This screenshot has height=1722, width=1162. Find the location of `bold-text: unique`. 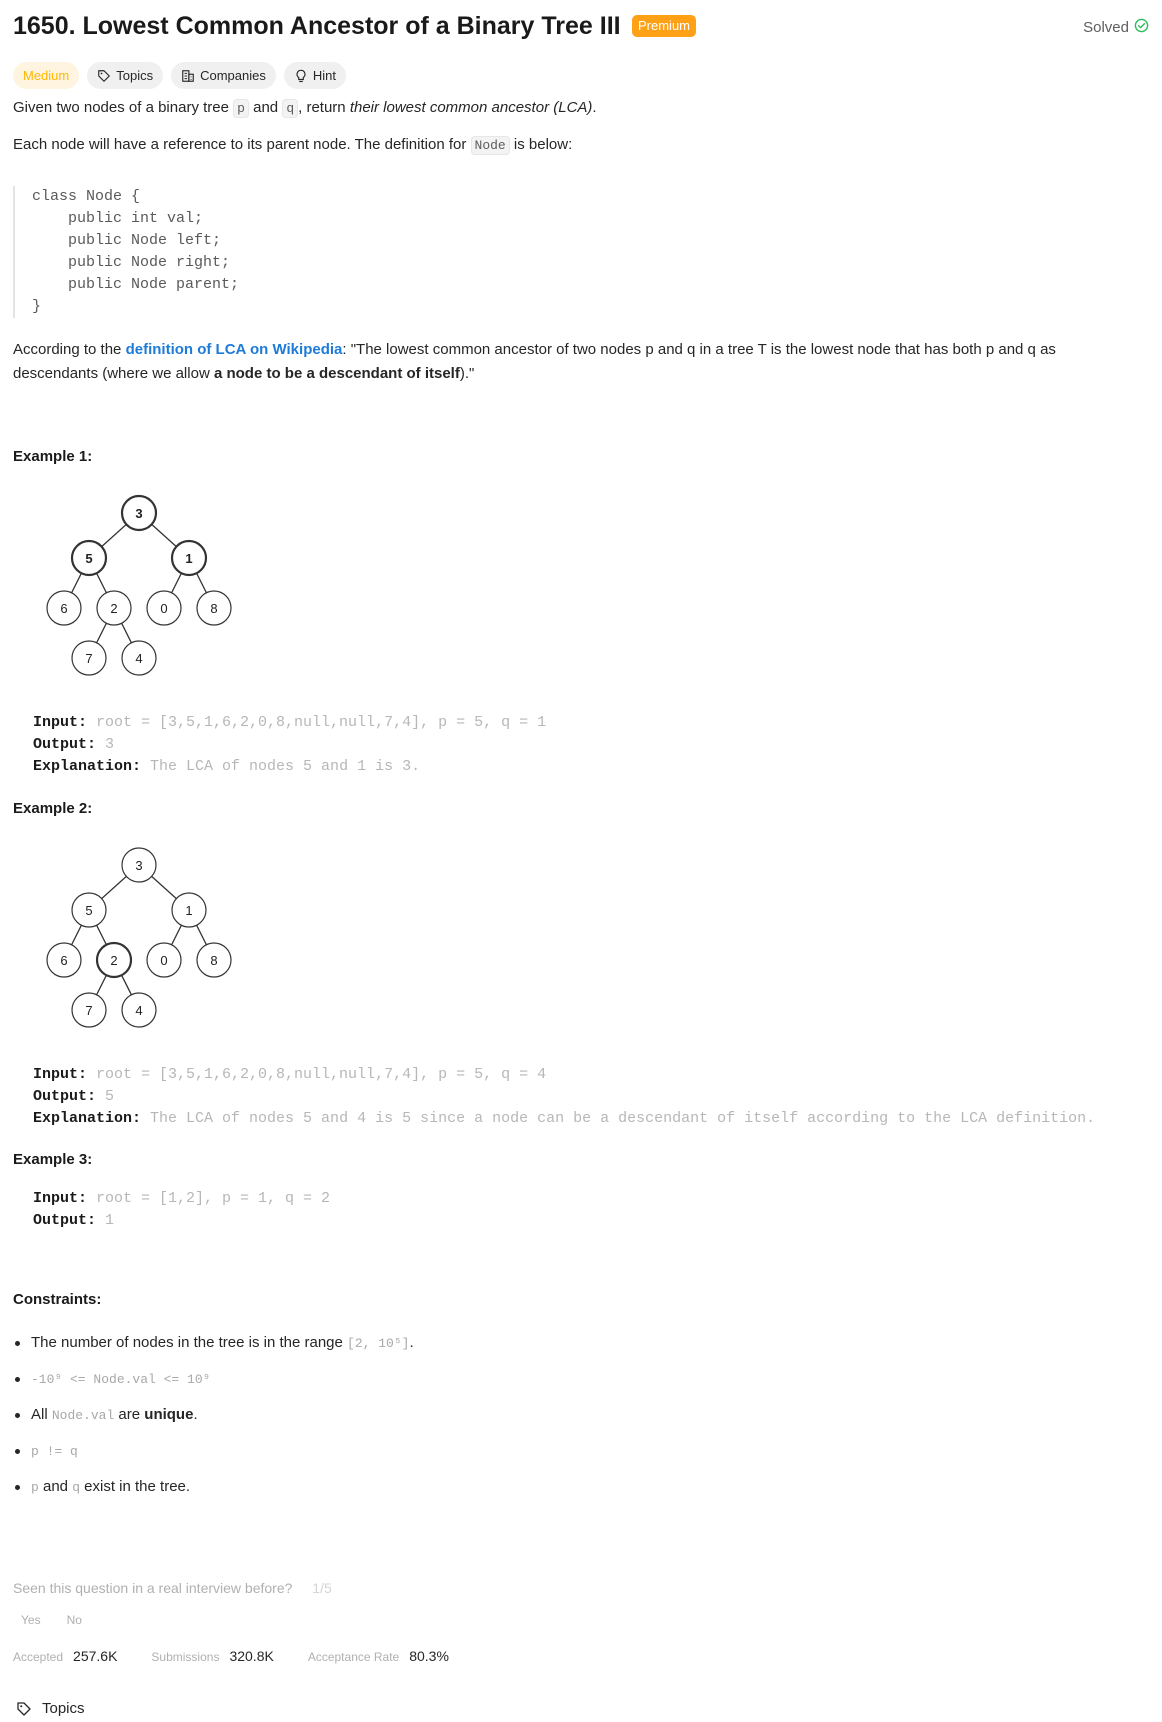

bold-text: unique is located at coordinates (169, 1414).